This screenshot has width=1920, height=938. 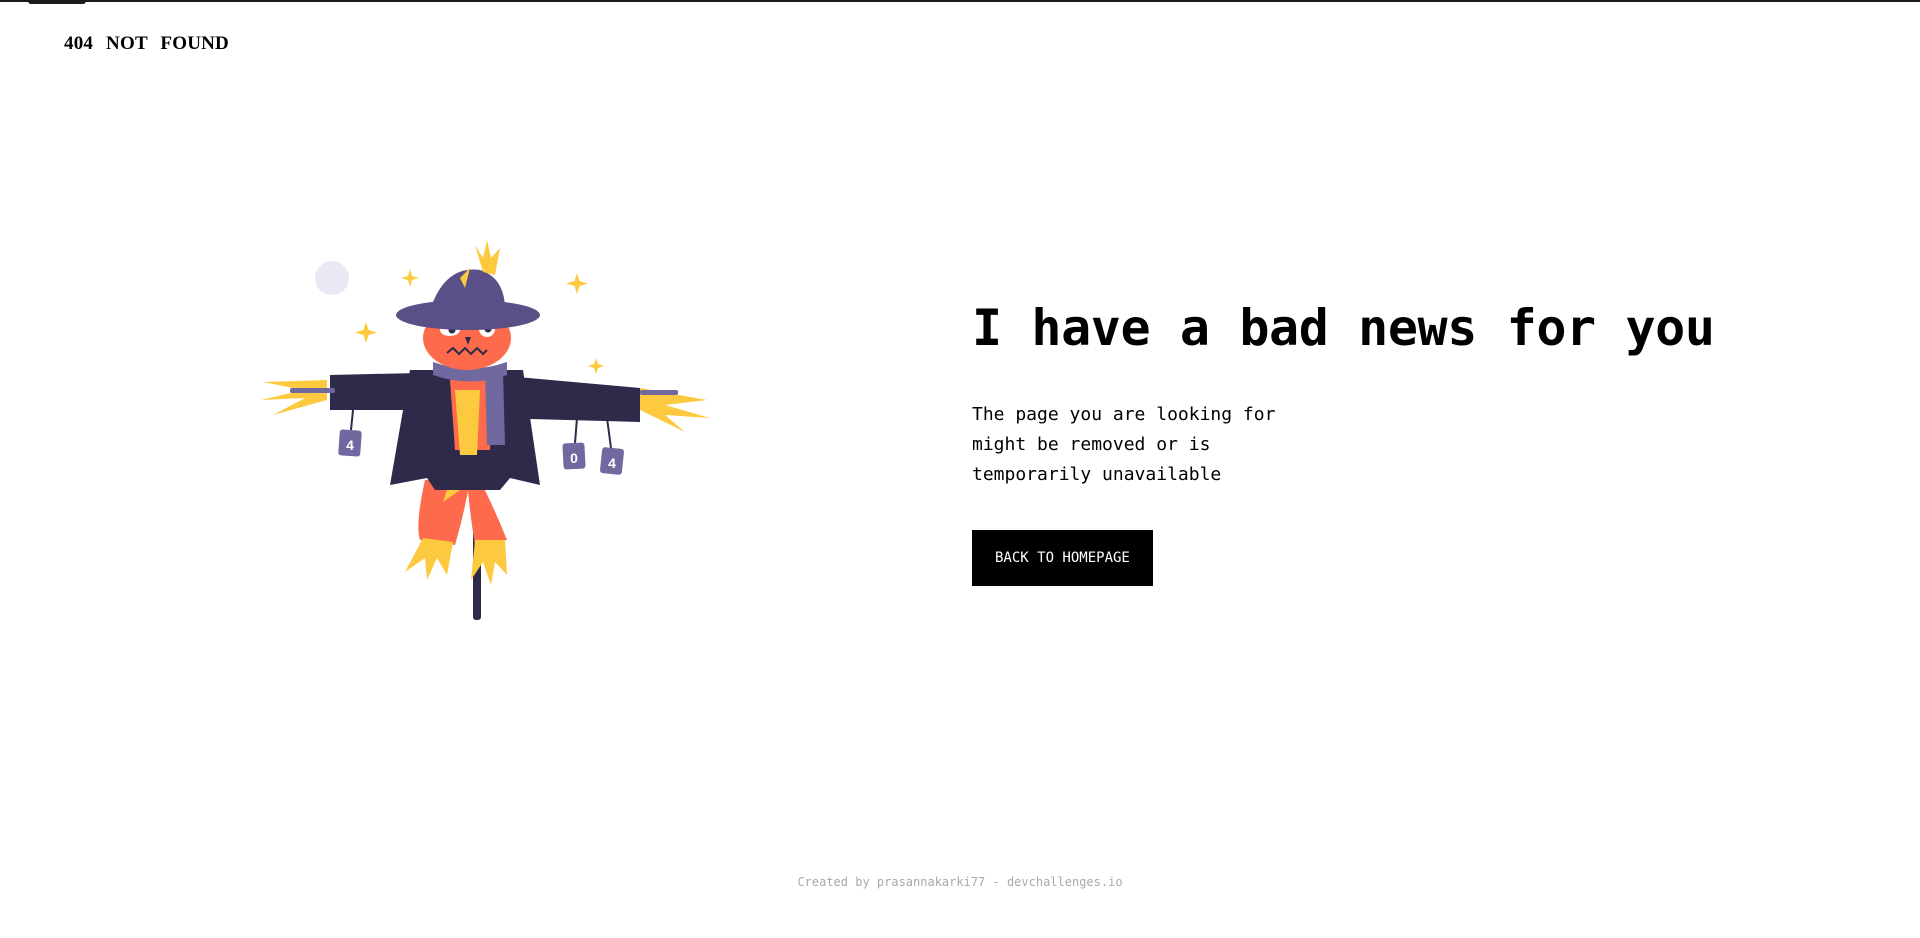 I want to click on can-label-2: 0, so click(x=574, y=458).